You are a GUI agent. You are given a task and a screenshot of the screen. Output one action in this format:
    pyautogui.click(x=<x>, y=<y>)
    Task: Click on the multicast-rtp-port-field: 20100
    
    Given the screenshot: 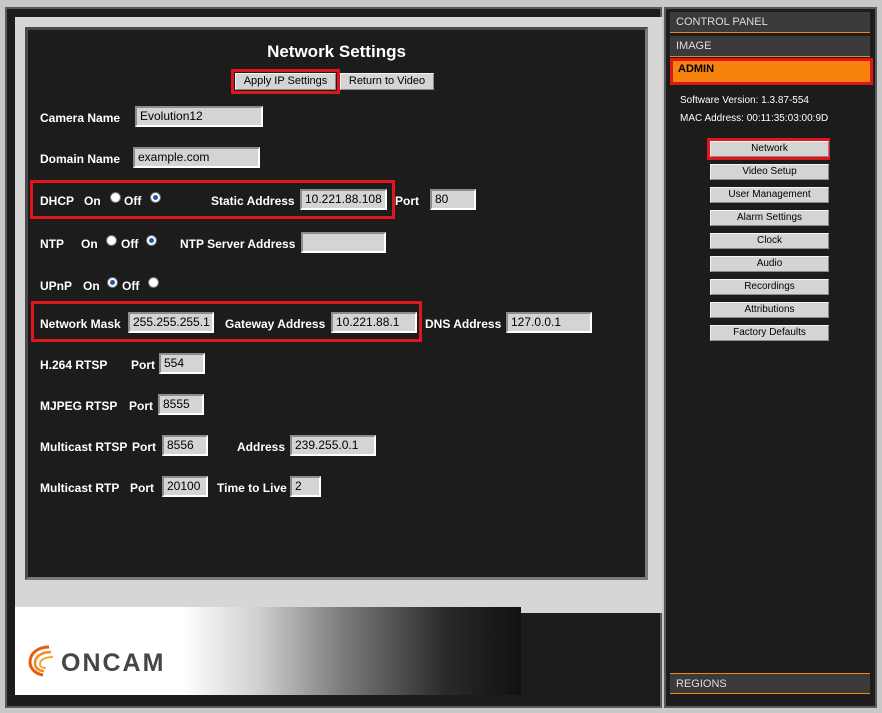 What is the action you would take?
    pyautogui.click(x=185, y=486)
    